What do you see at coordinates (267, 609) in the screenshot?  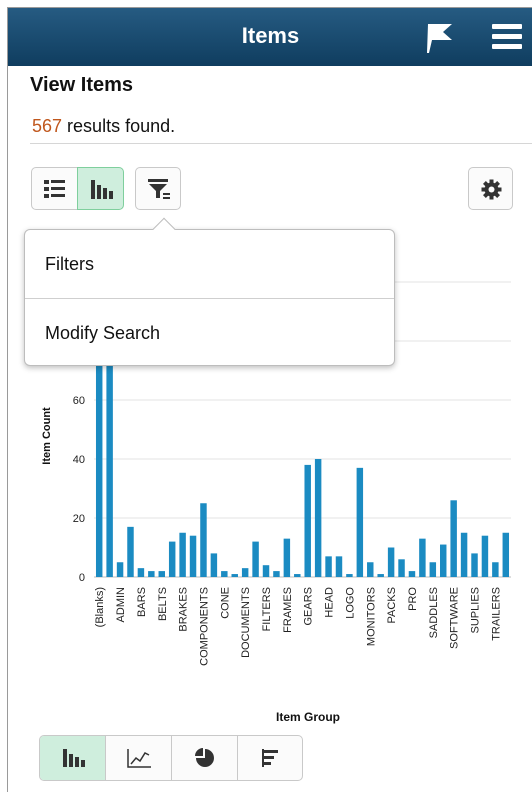 I see `x-tick-label: FILTERS` at bounding box center [267, 609].